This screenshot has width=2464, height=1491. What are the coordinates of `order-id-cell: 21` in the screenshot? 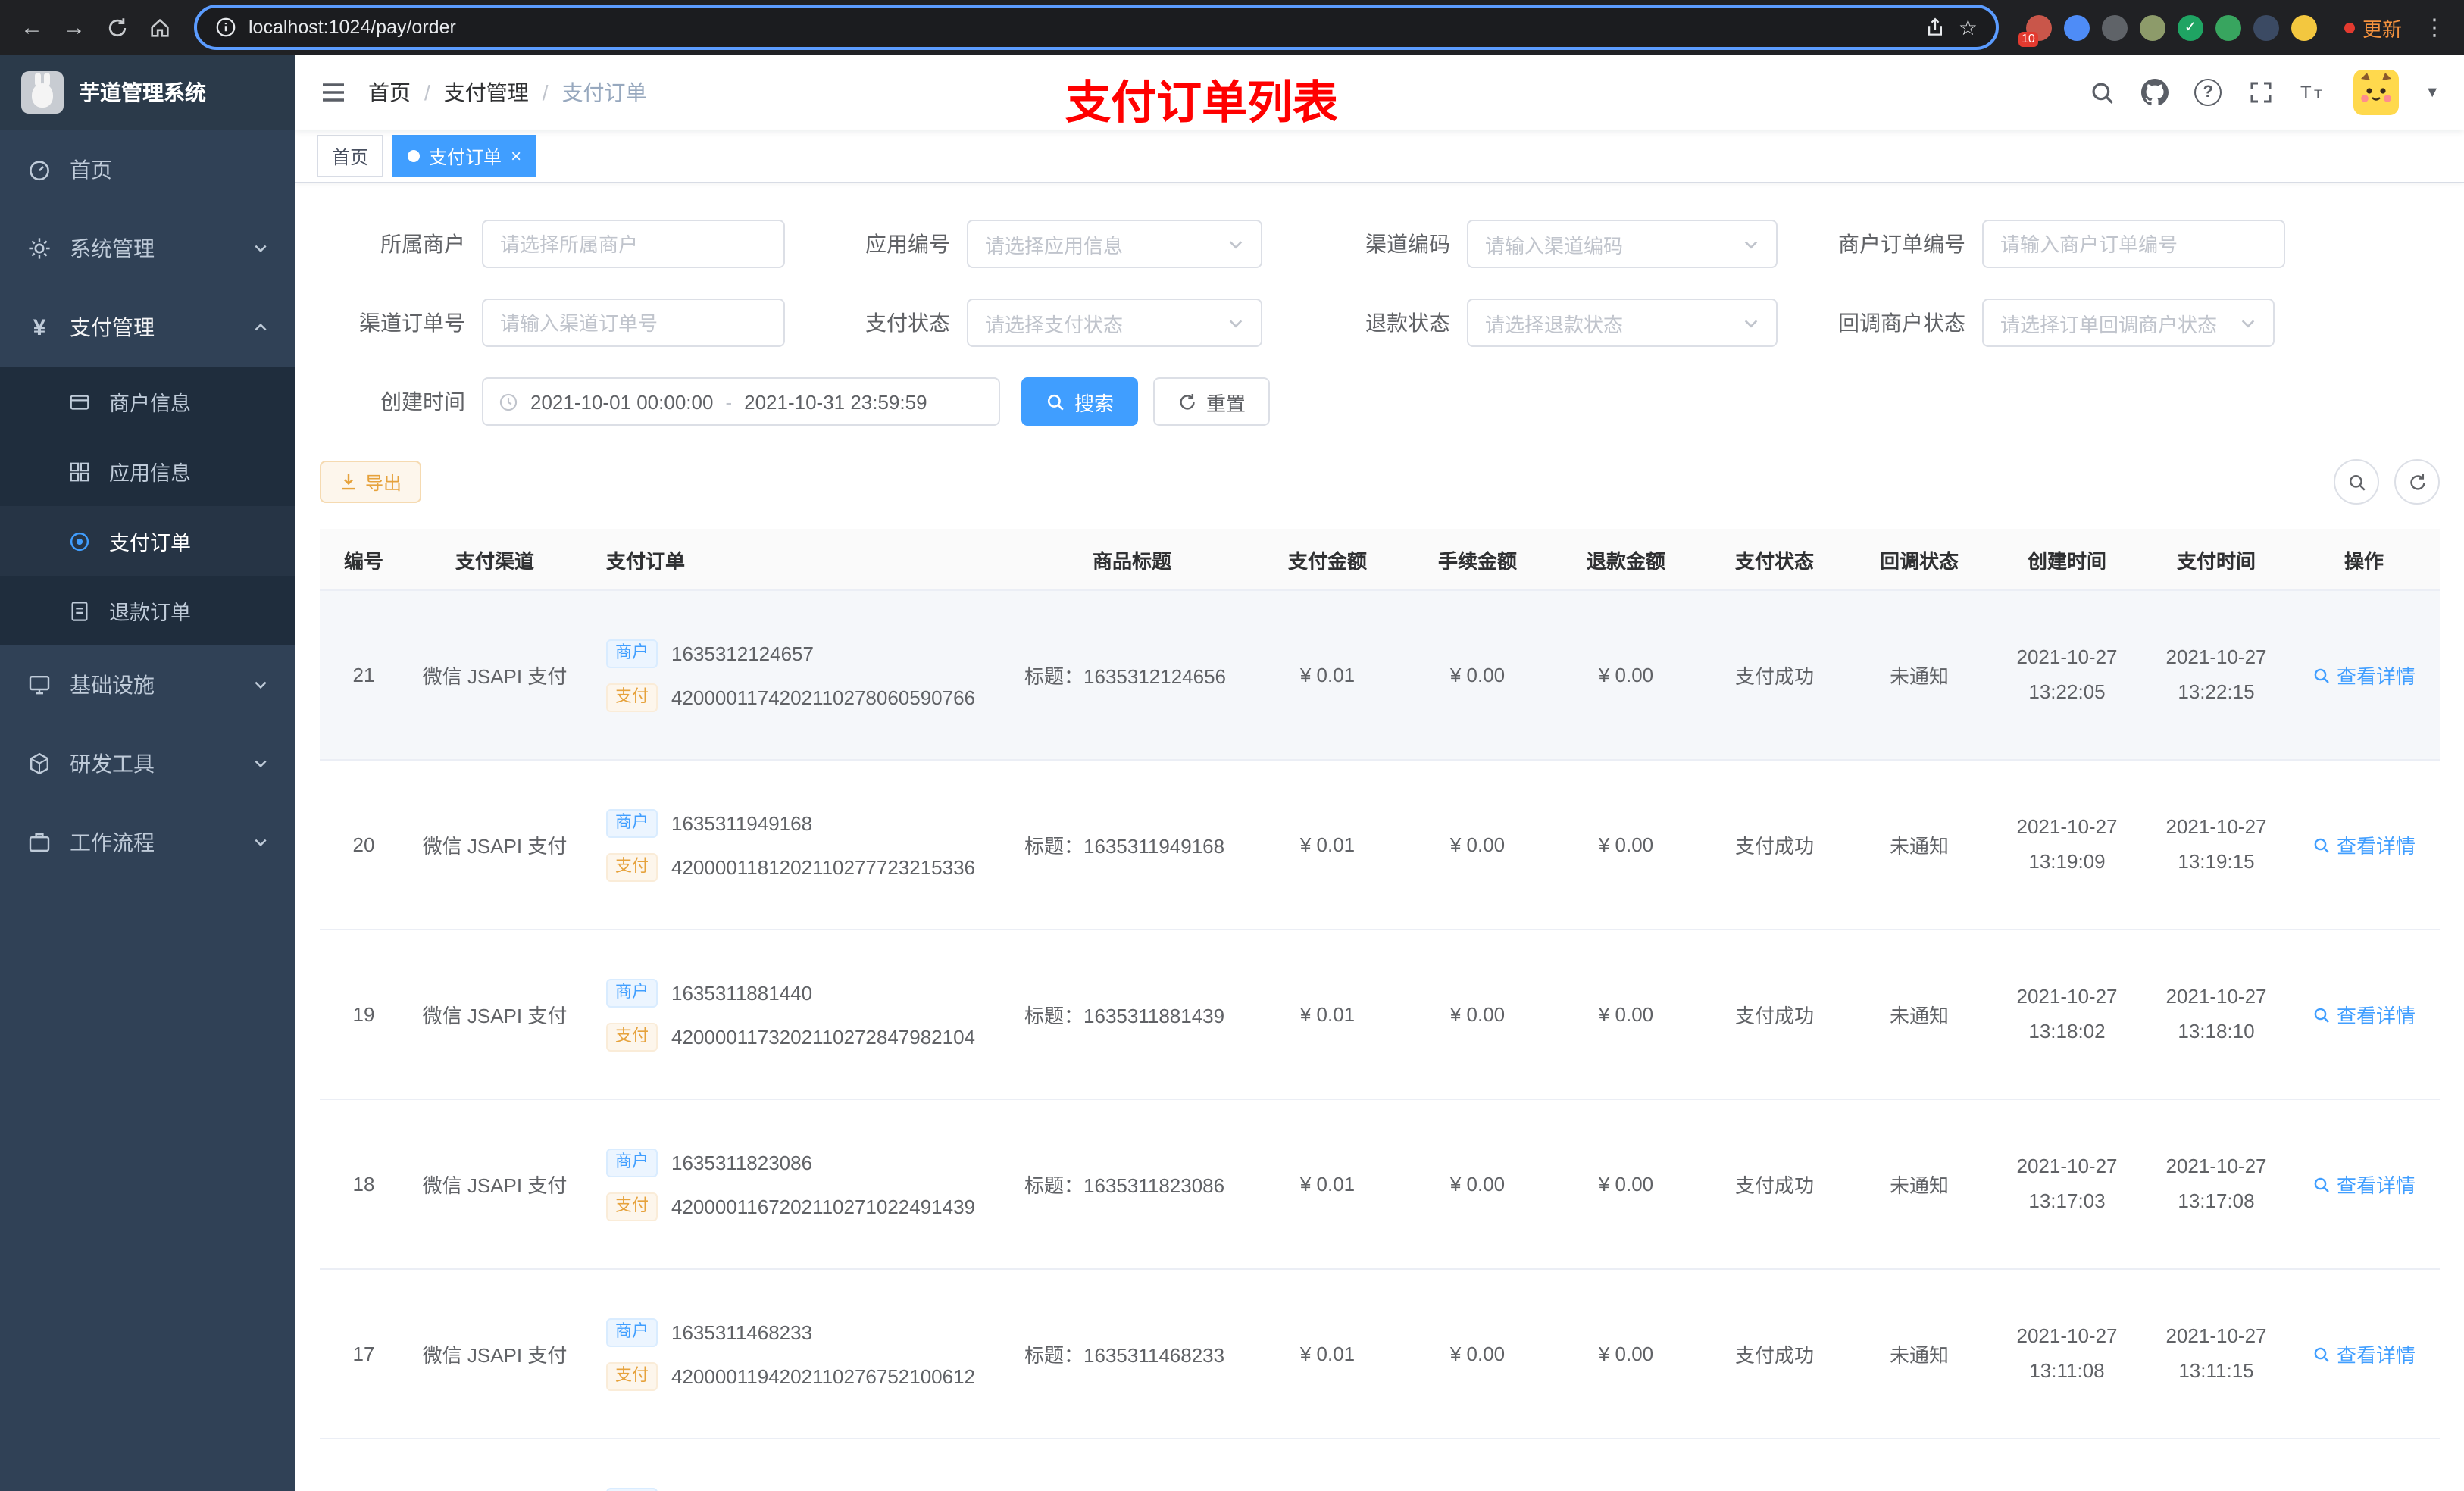 It's located at (363, 675).